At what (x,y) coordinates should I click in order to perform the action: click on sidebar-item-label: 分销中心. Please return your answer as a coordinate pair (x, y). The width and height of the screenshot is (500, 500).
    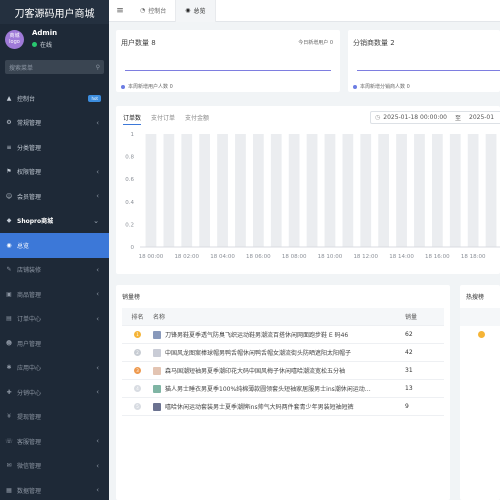
    Looking at the image, I should click on (29, 393).